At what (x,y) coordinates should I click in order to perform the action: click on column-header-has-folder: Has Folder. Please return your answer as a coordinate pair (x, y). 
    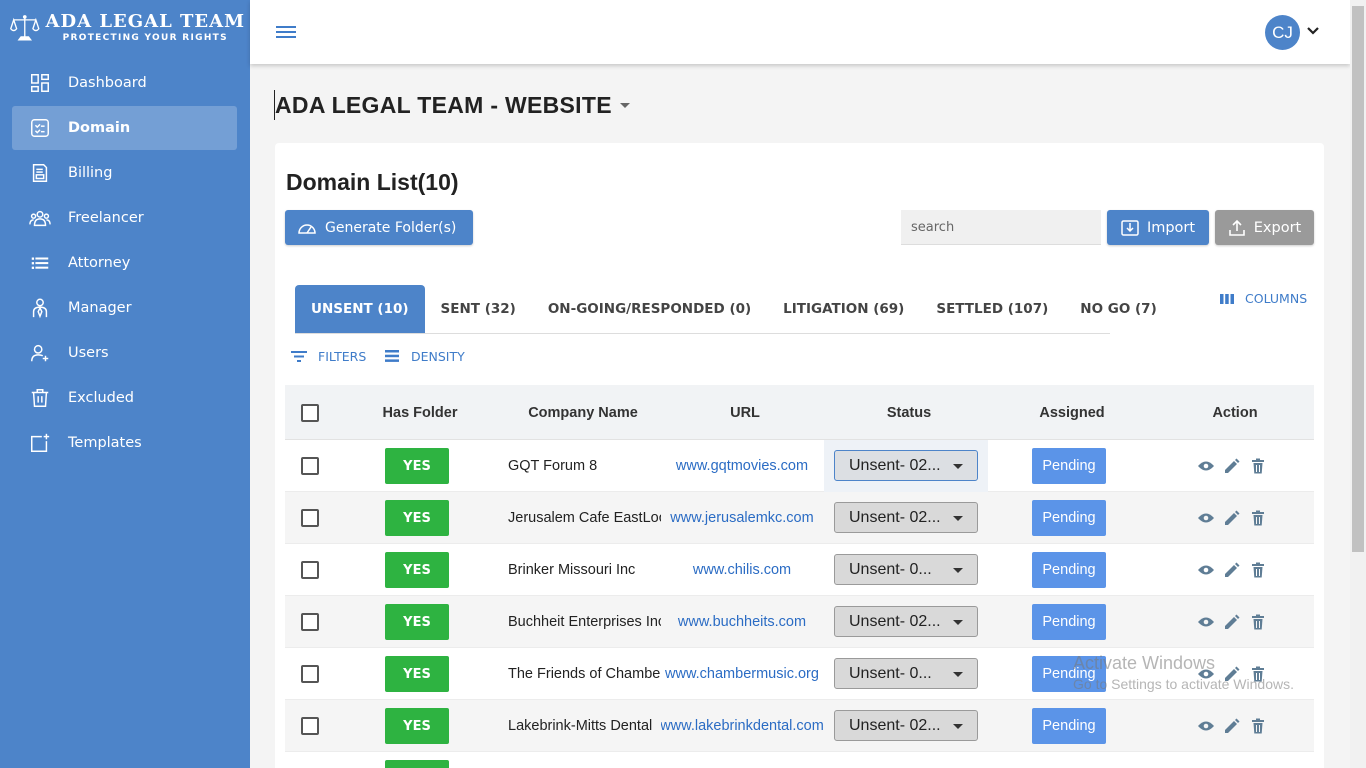
    Looking at the image, I should click on (420, 412).